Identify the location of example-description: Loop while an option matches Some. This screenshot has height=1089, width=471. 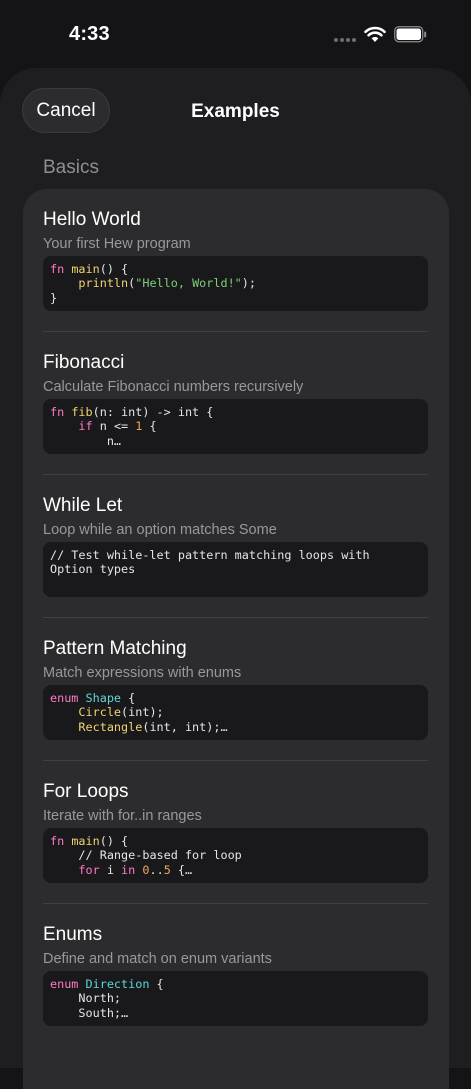
(160, 530).